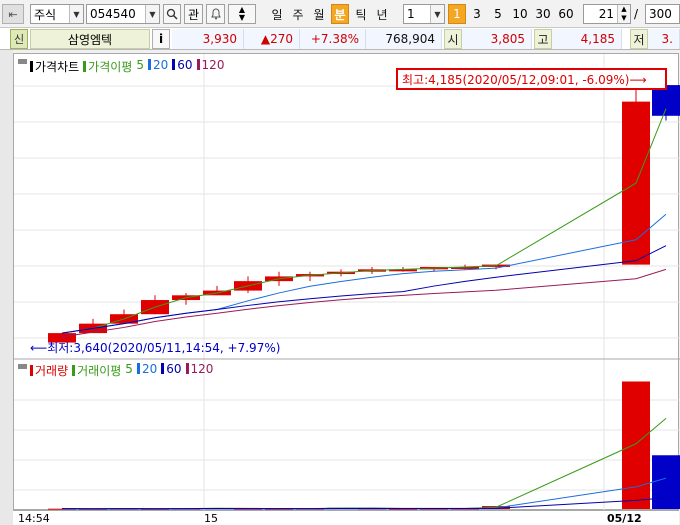 This screenshot has width=680, height=525. Describe the element at coordinates (52, 371) in the screenshot. I see `legend-label: 거래량` at that location.